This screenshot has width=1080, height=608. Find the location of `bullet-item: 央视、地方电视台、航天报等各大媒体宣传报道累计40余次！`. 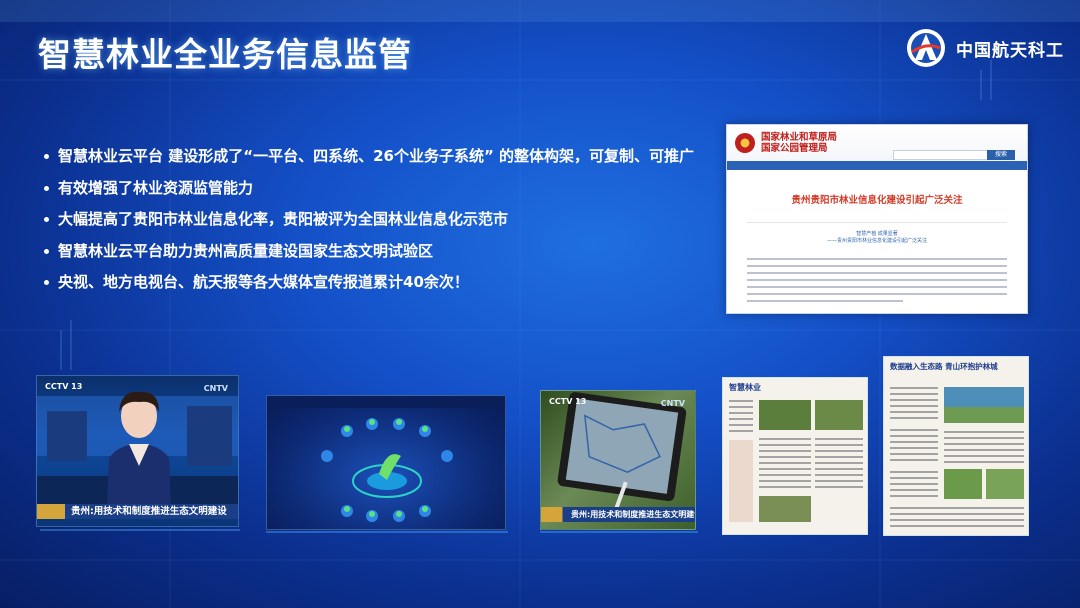

bullet-item: 央视、地方电视台、航天报等各大媒体宣传报道累计40余次！ is located at coordinates (374, 283).